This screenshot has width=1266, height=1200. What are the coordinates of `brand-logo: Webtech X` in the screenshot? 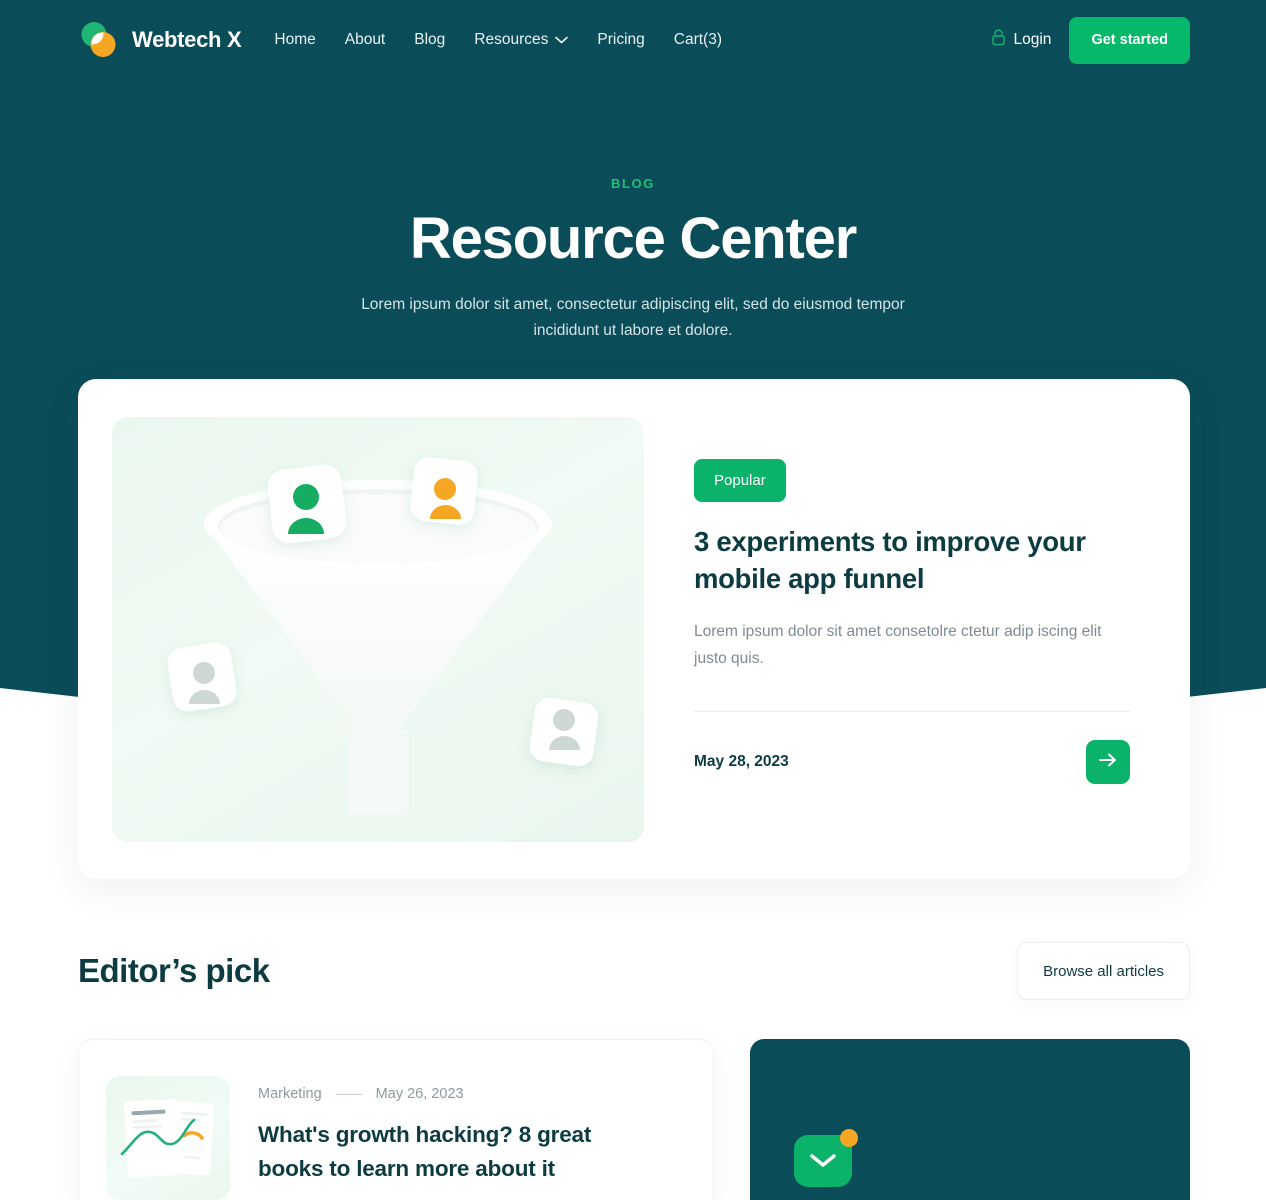 It's located at (160, 40).